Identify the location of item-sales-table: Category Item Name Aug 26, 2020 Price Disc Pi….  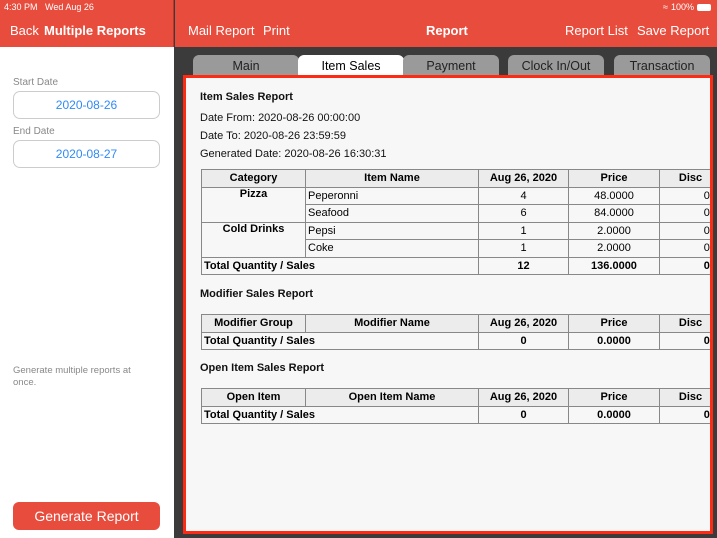
(455, 222).